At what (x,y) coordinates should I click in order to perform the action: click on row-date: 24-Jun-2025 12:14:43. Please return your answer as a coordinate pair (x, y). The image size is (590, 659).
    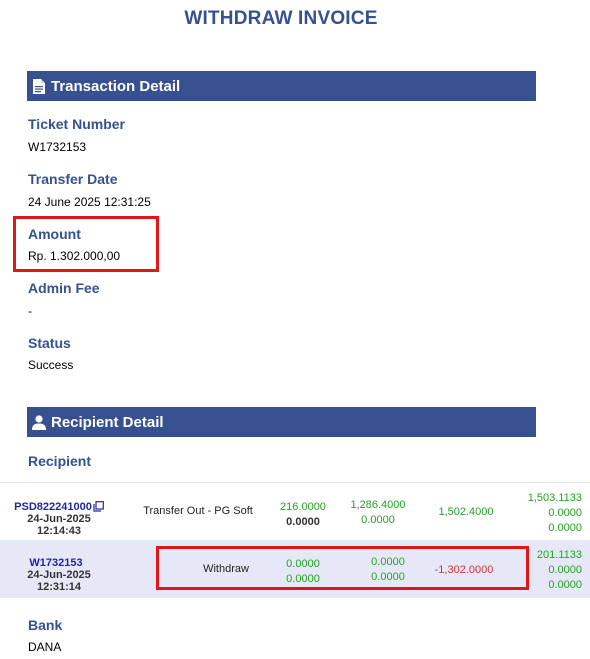
    Looking at the image, I should click on (59, 525).